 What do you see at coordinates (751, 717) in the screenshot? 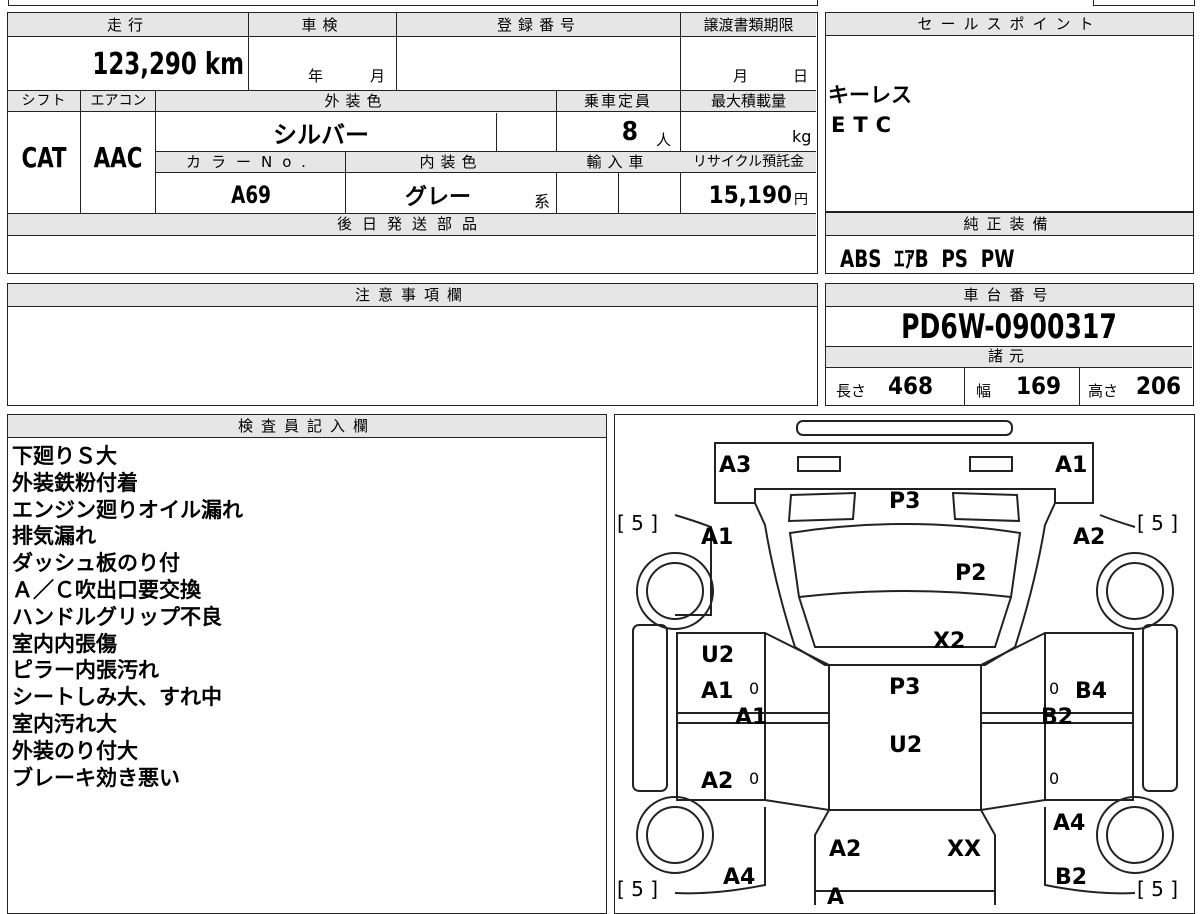
I see `mark-left-step: A1` at bounding box center [751, 717].